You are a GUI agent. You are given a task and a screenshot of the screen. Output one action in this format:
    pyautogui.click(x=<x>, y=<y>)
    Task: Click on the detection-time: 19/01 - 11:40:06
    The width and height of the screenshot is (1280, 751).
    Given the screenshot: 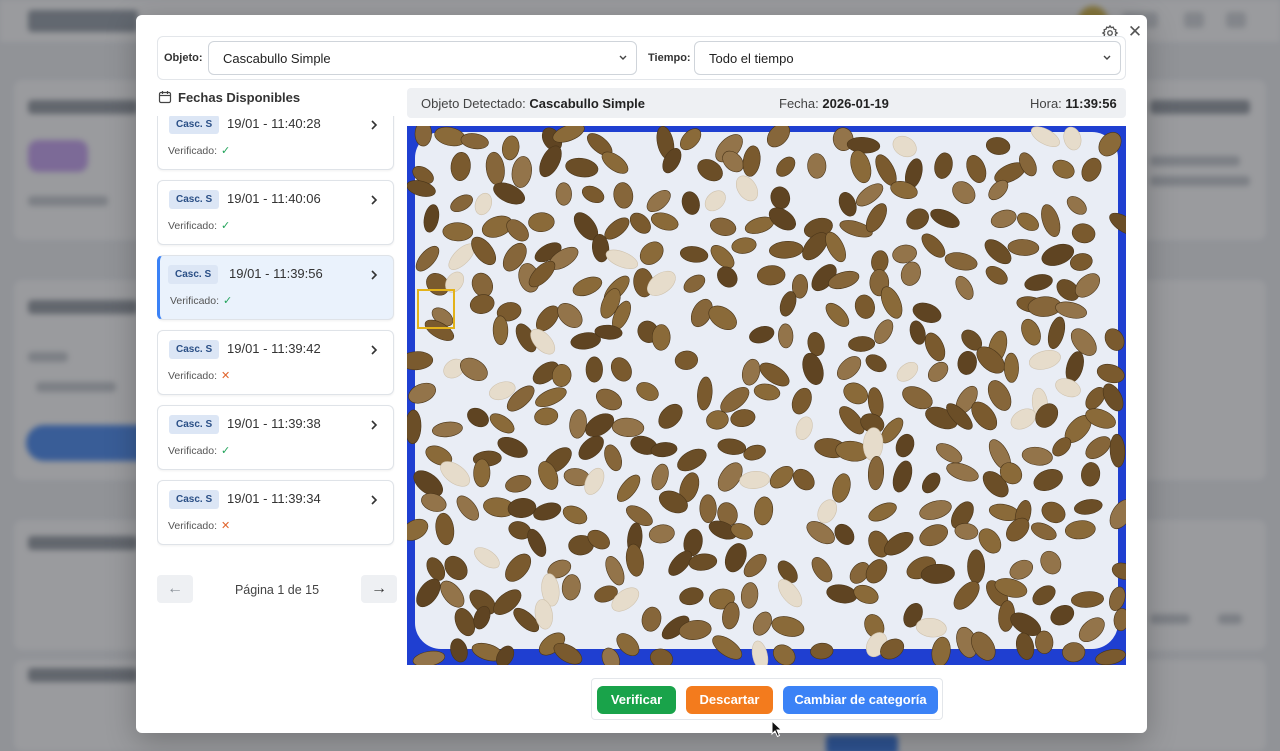 What is the action you would take?
    pyautogui.click(x=274, y=198)
    